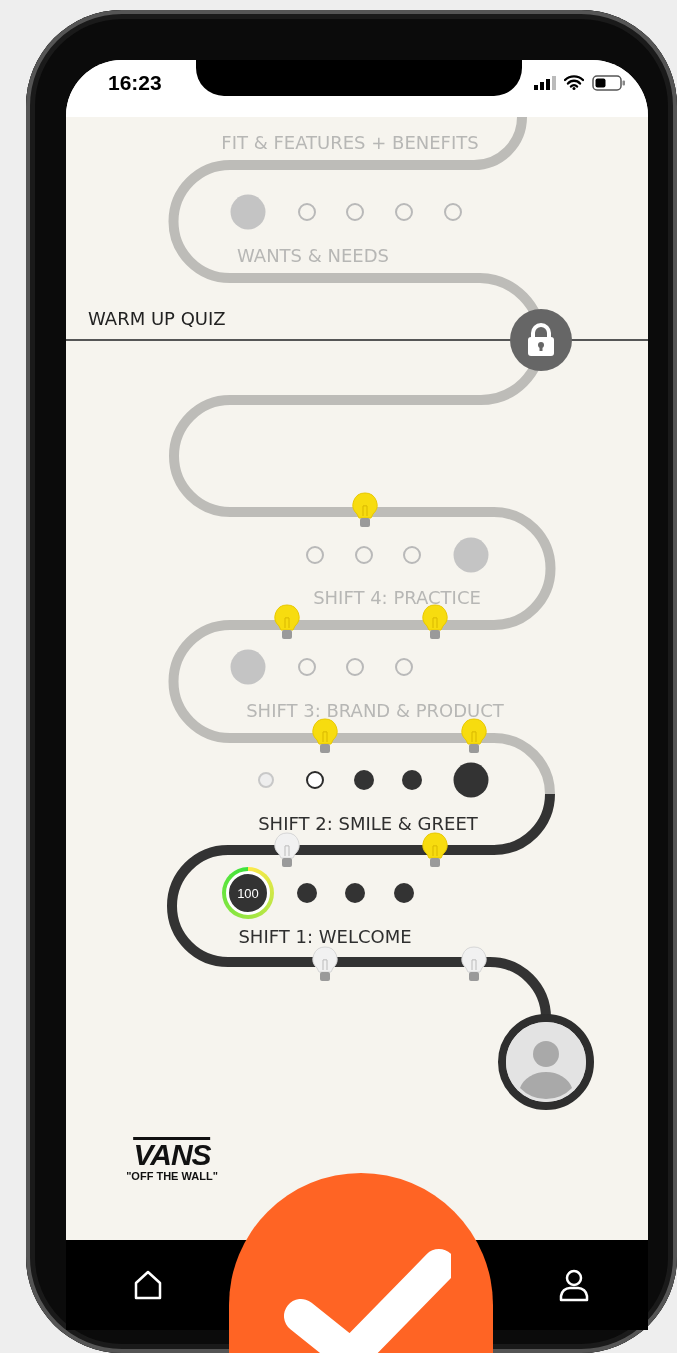 This screenshot has height=1353, width=677. Describe the element at coordinates (172, 1153) in the screenshot. I see `brand-logo-text: VANS` at that location.